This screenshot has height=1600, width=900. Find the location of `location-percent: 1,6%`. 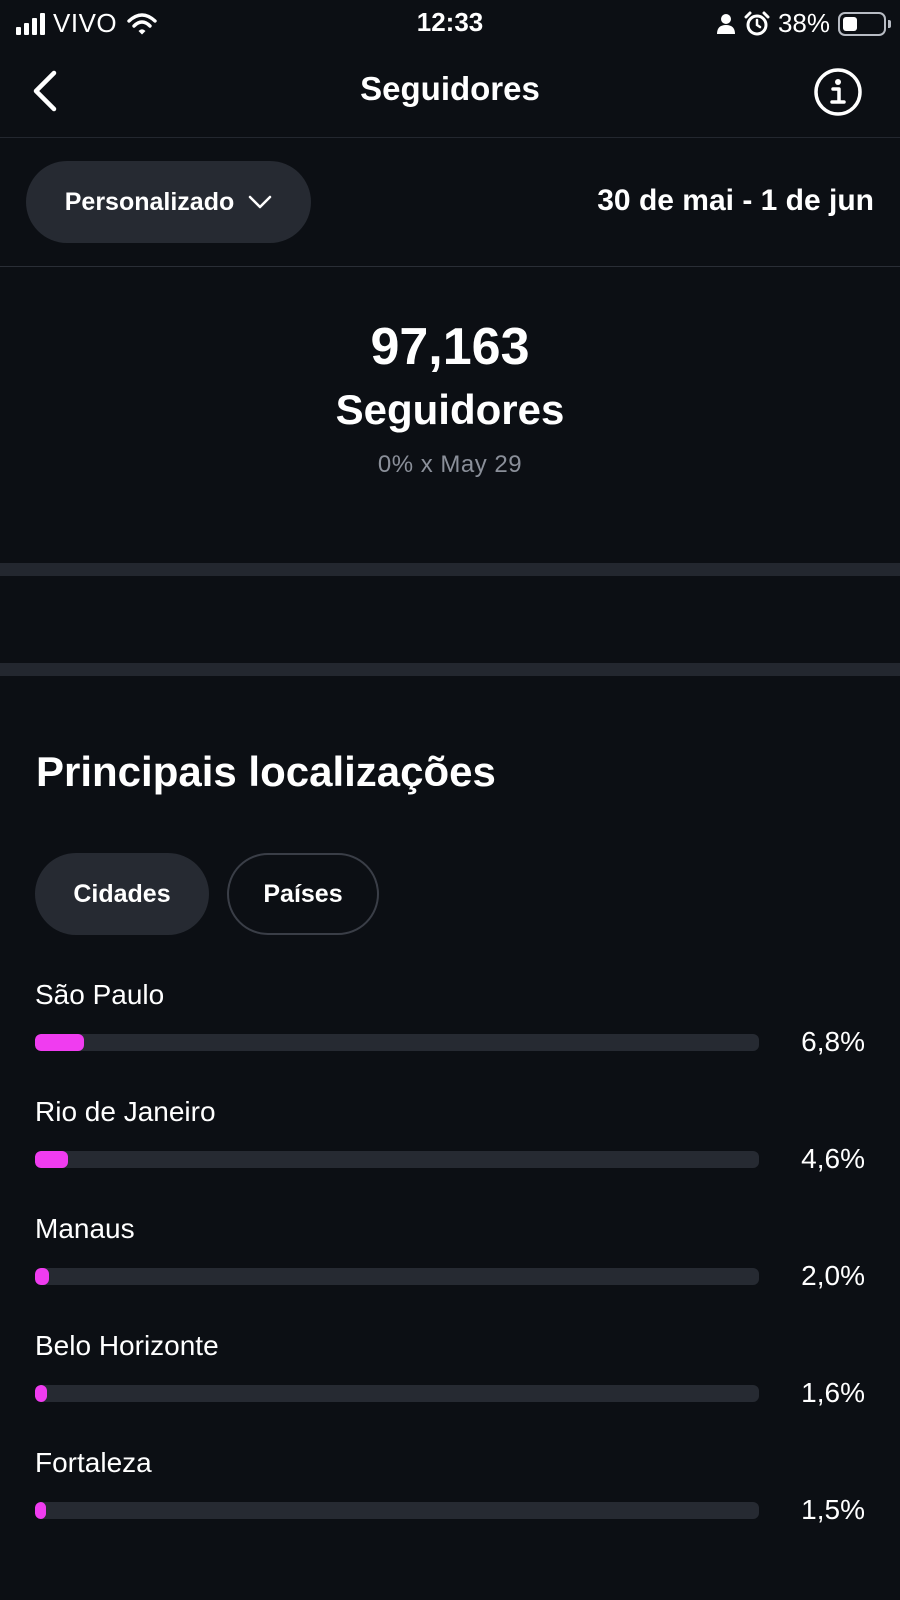

location-percent: 1,6% is located at coordinates (833, 1392).